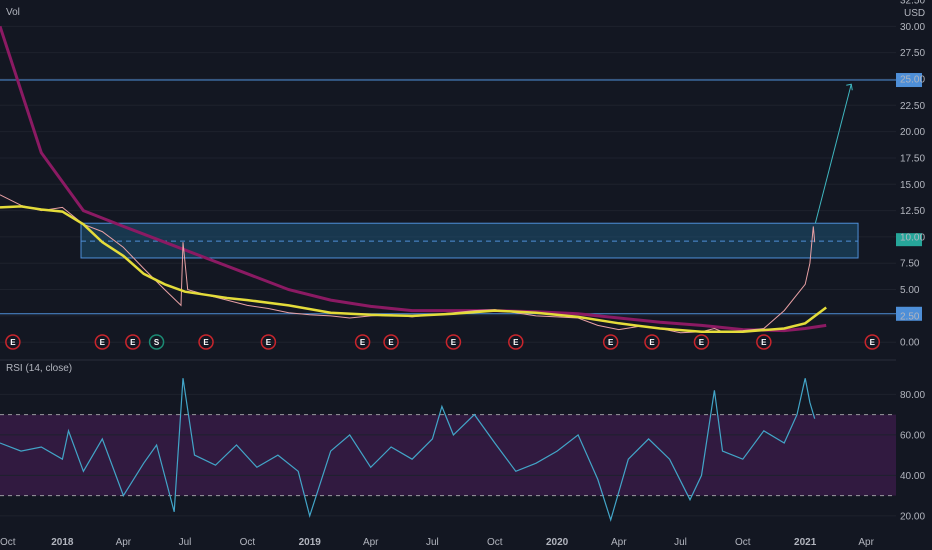  What do you see at coordinates (469, 240) in the screenshot?
I see `support-resistance-zone` at bounding box center [469, 240].